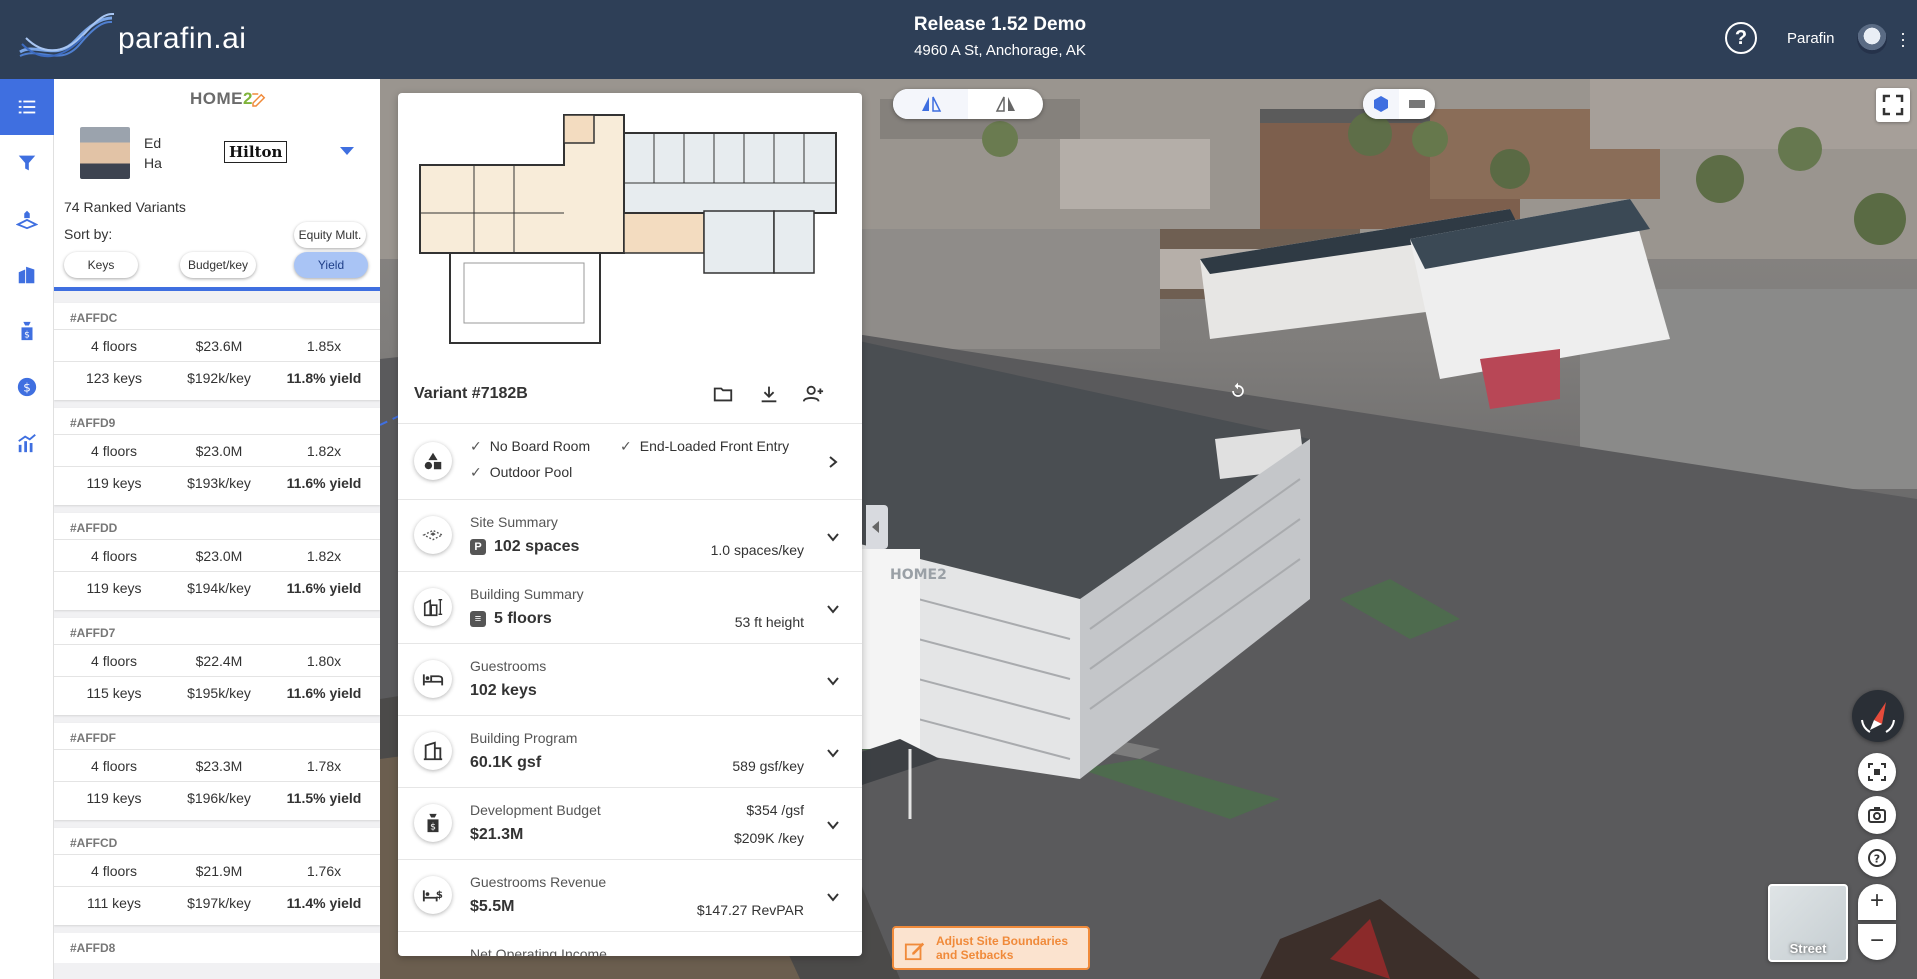 This screenshot has height=979, width=1917. I want to click on variant-cost: $23.6M, so click(219, 346).